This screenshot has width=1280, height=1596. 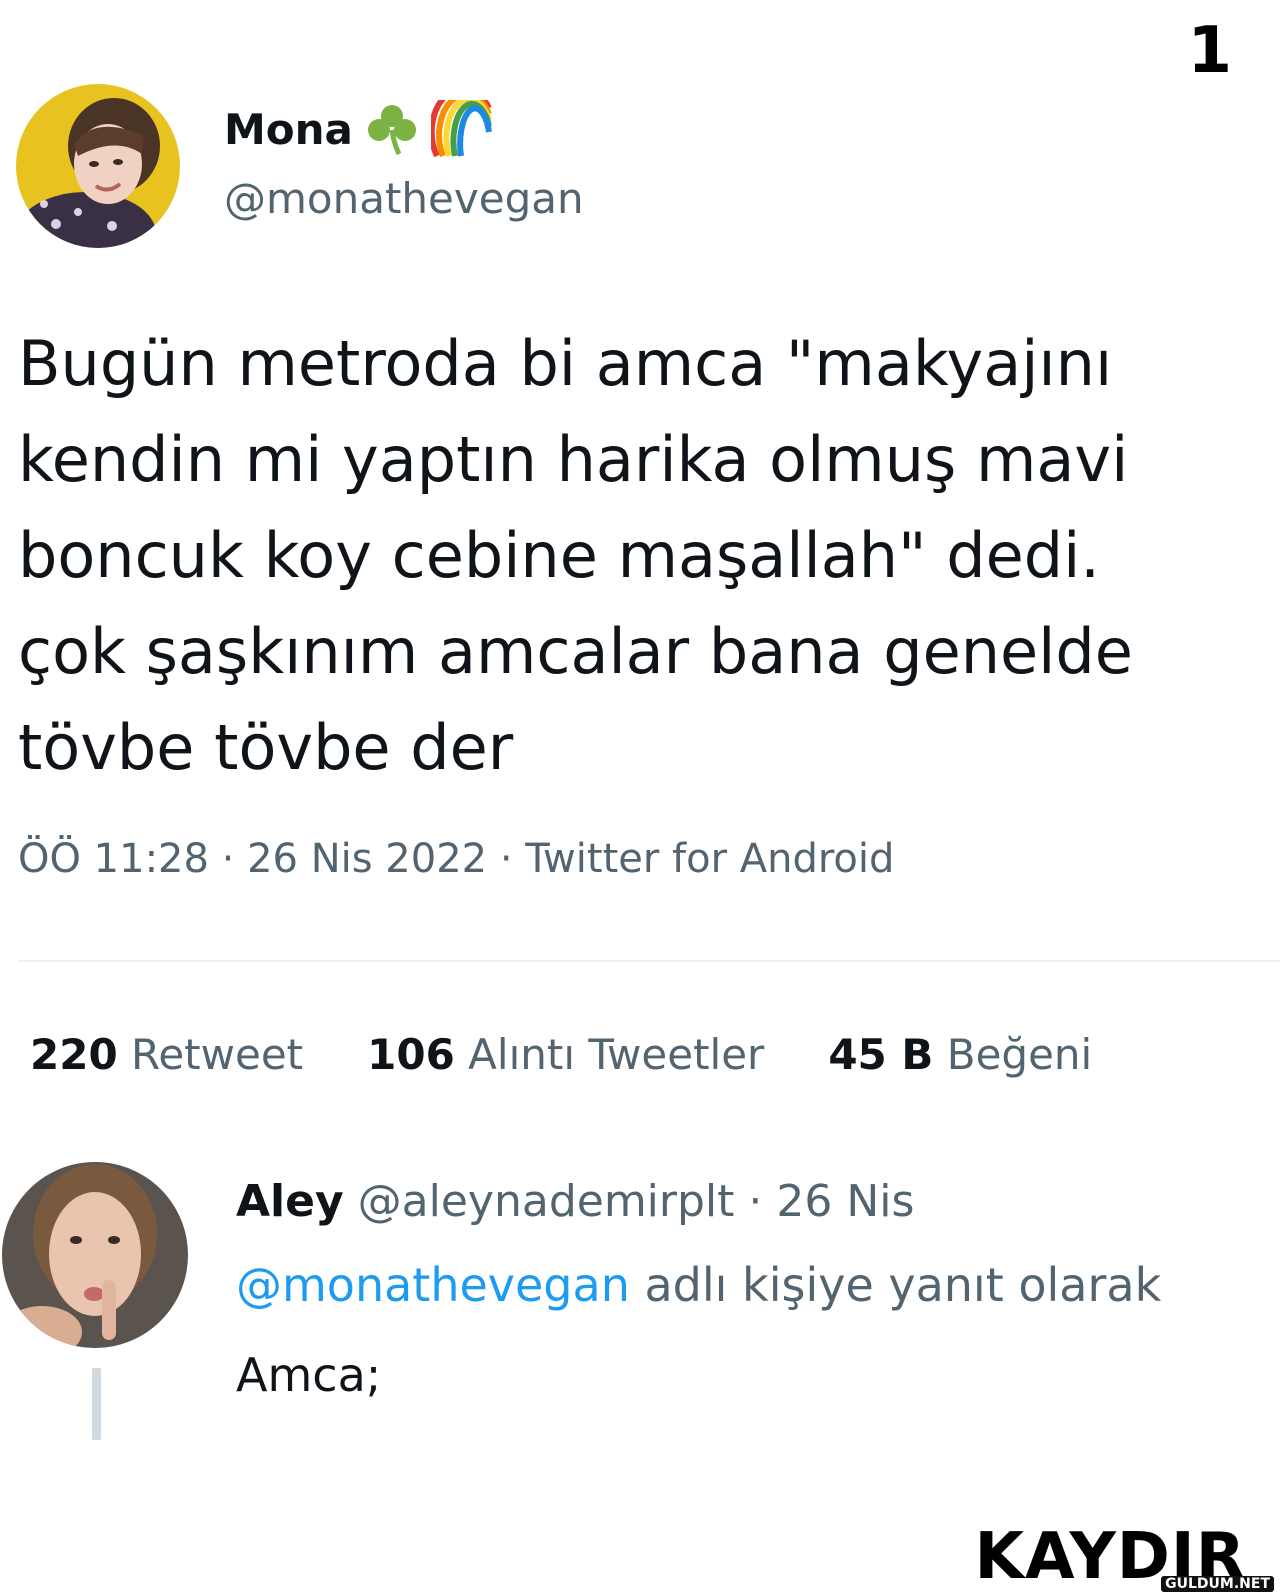 What do you see at coordinates (404, 198) in the screenshot?
I see `author-handle: @monathevegan` at bounding box center [404, 198].